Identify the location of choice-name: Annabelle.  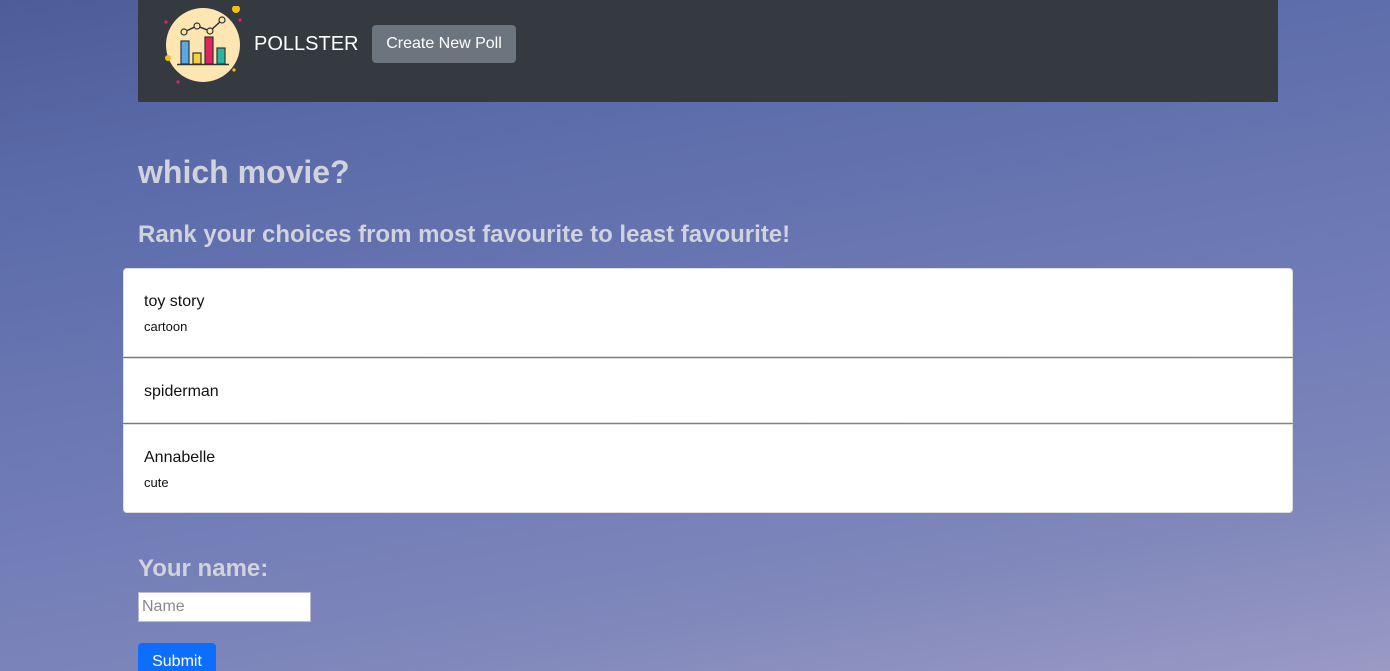
(180, 457).